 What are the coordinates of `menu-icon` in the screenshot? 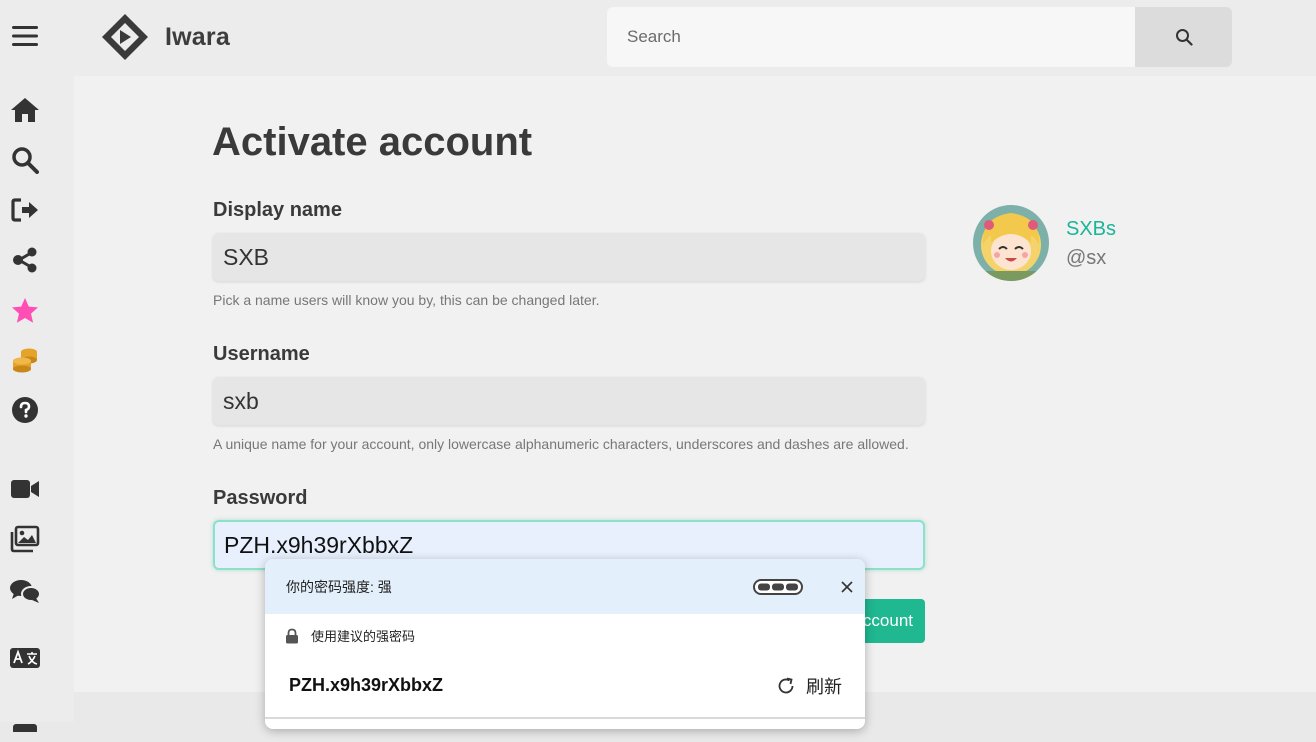 It's located at (25, 36).